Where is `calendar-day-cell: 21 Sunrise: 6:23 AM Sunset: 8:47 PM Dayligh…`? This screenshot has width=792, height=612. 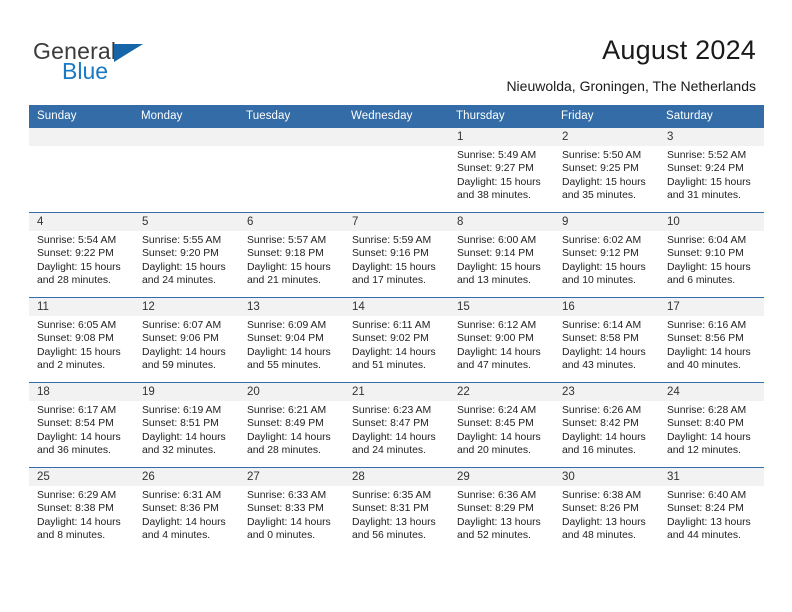
calendar-day-cell: 21 Sunrise: 6:23 AM Sunset: 8:47 PM Dayligh… is located at coordinates (396, 425).